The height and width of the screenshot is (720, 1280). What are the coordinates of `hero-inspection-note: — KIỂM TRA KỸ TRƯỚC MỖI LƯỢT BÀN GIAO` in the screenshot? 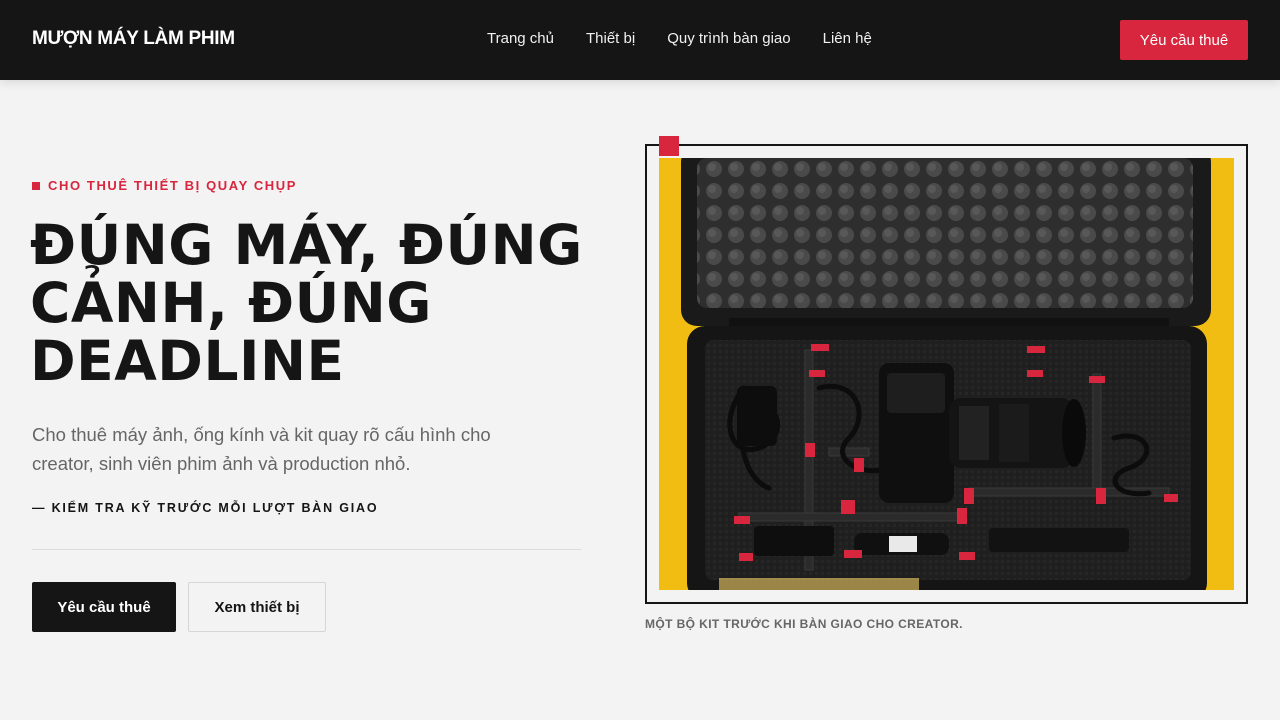 It's located at (205, 508).